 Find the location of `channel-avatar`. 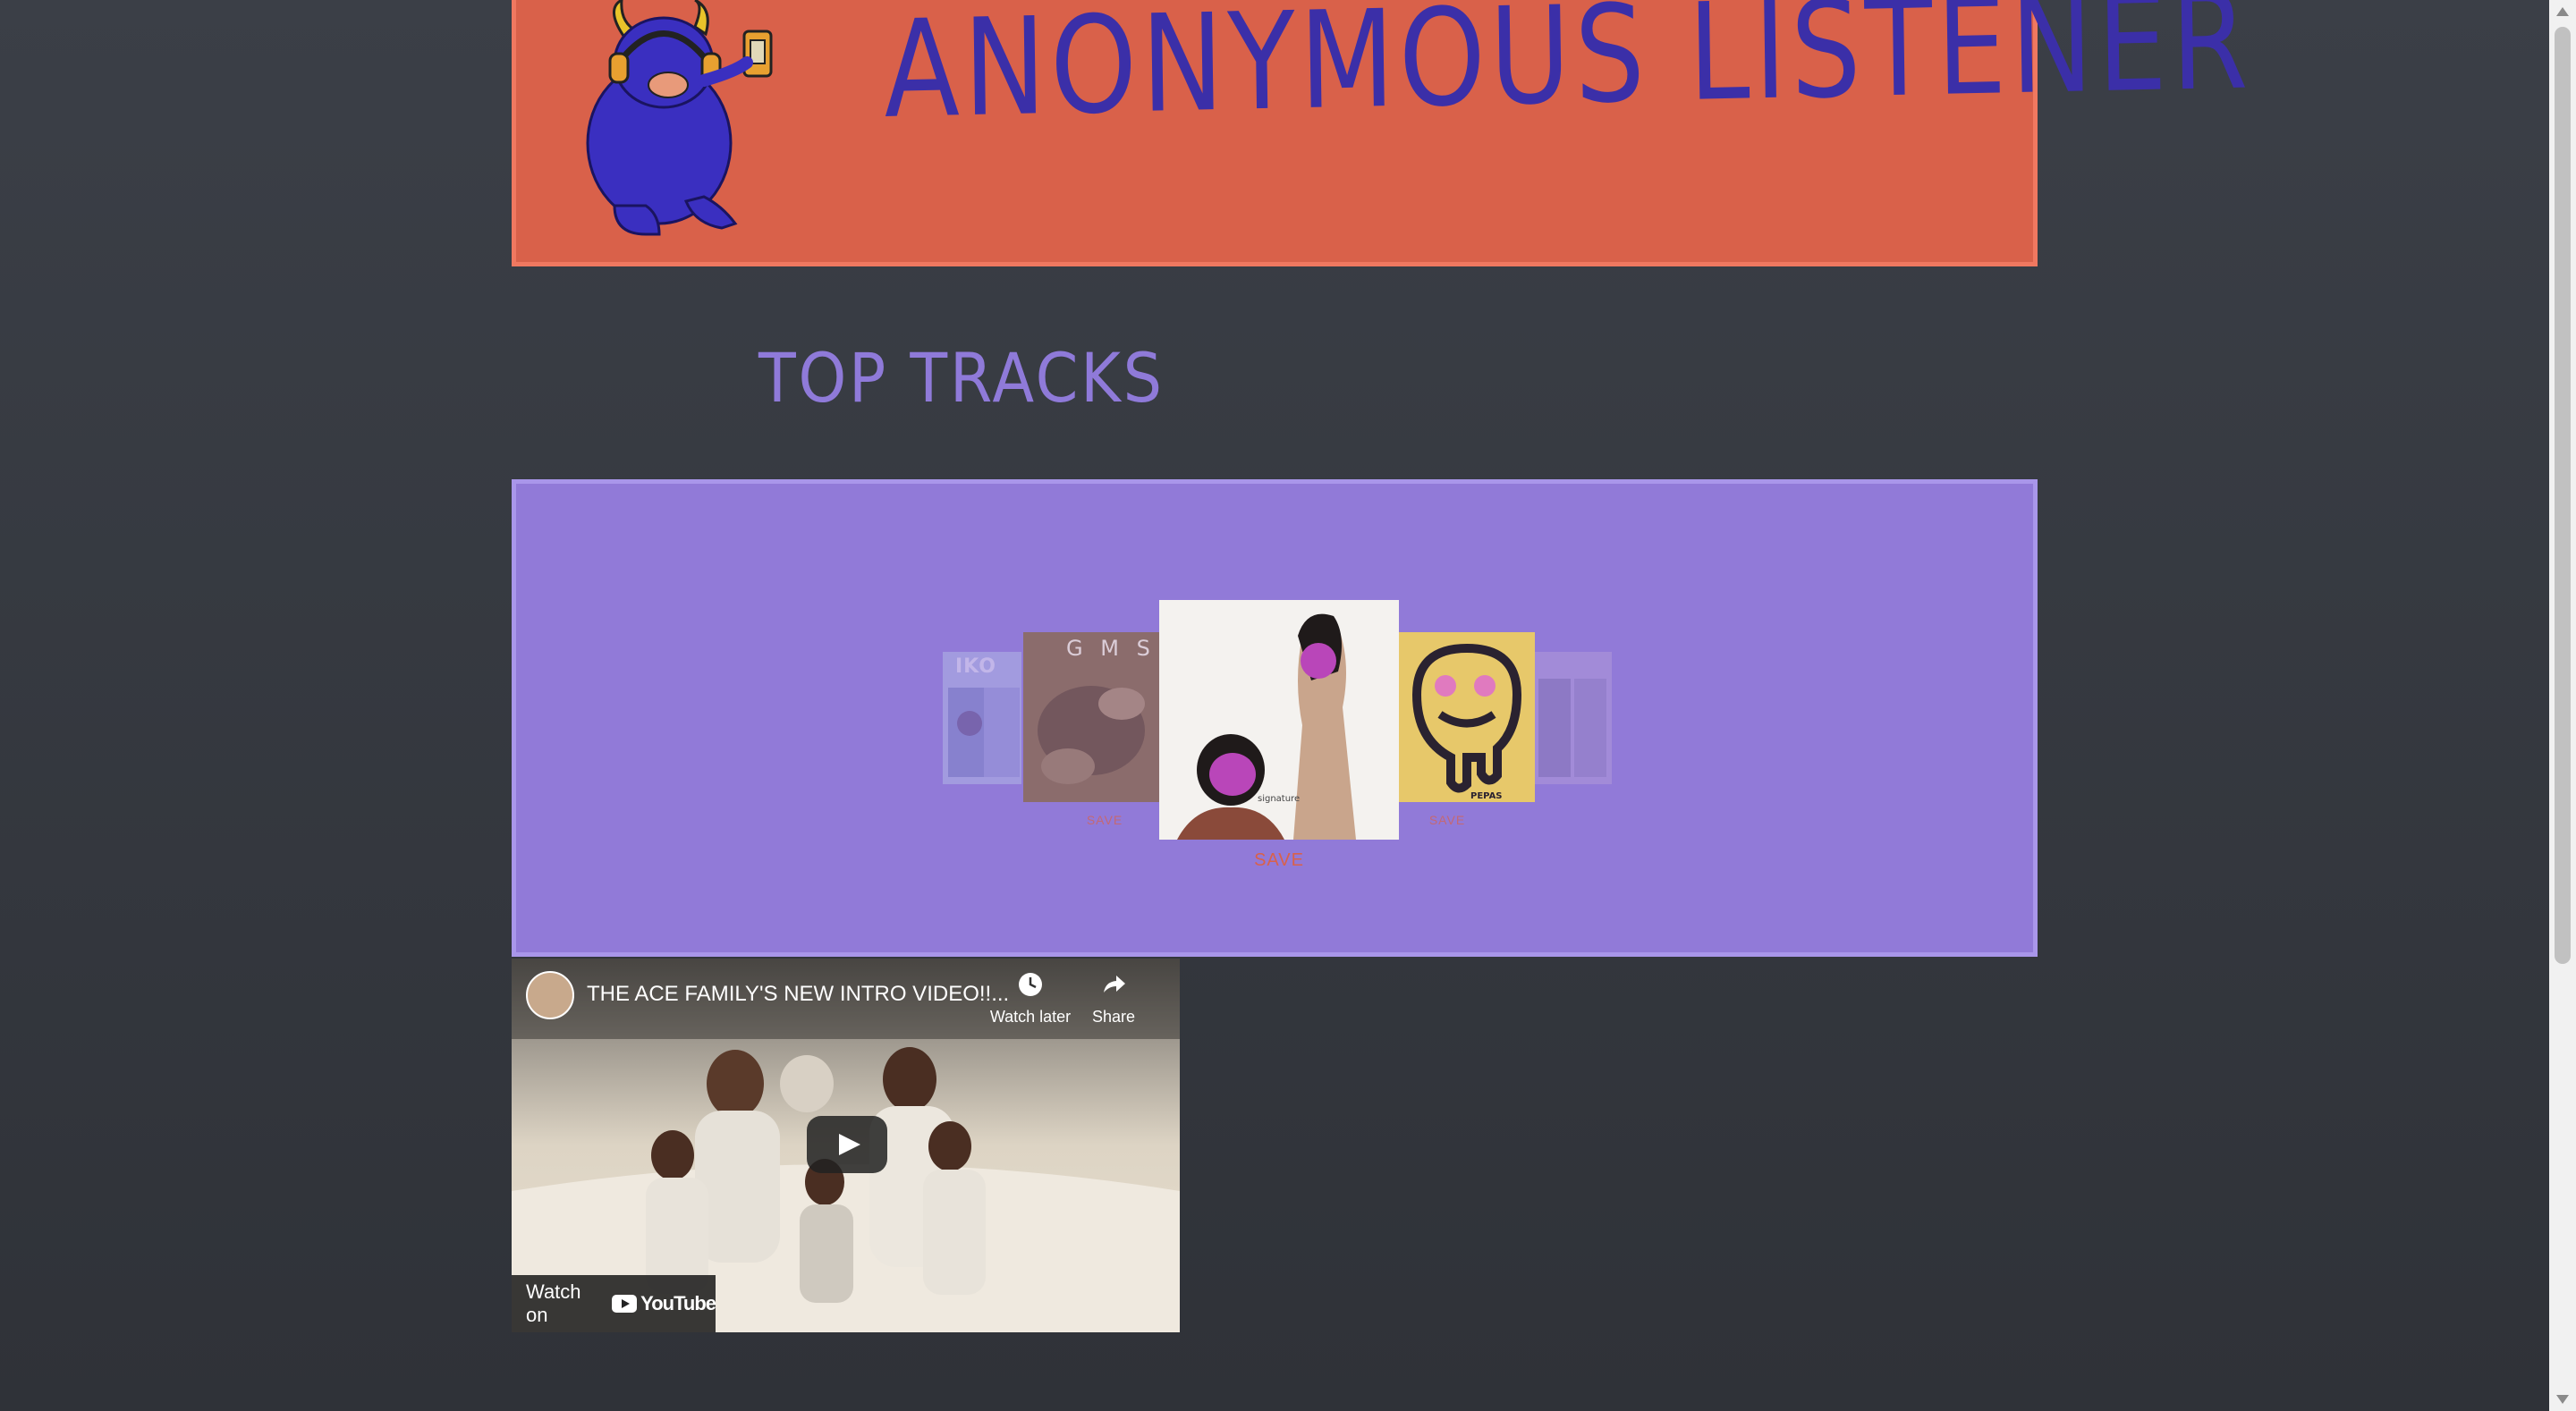

channel-avatar is located at coordinates (550, 995).